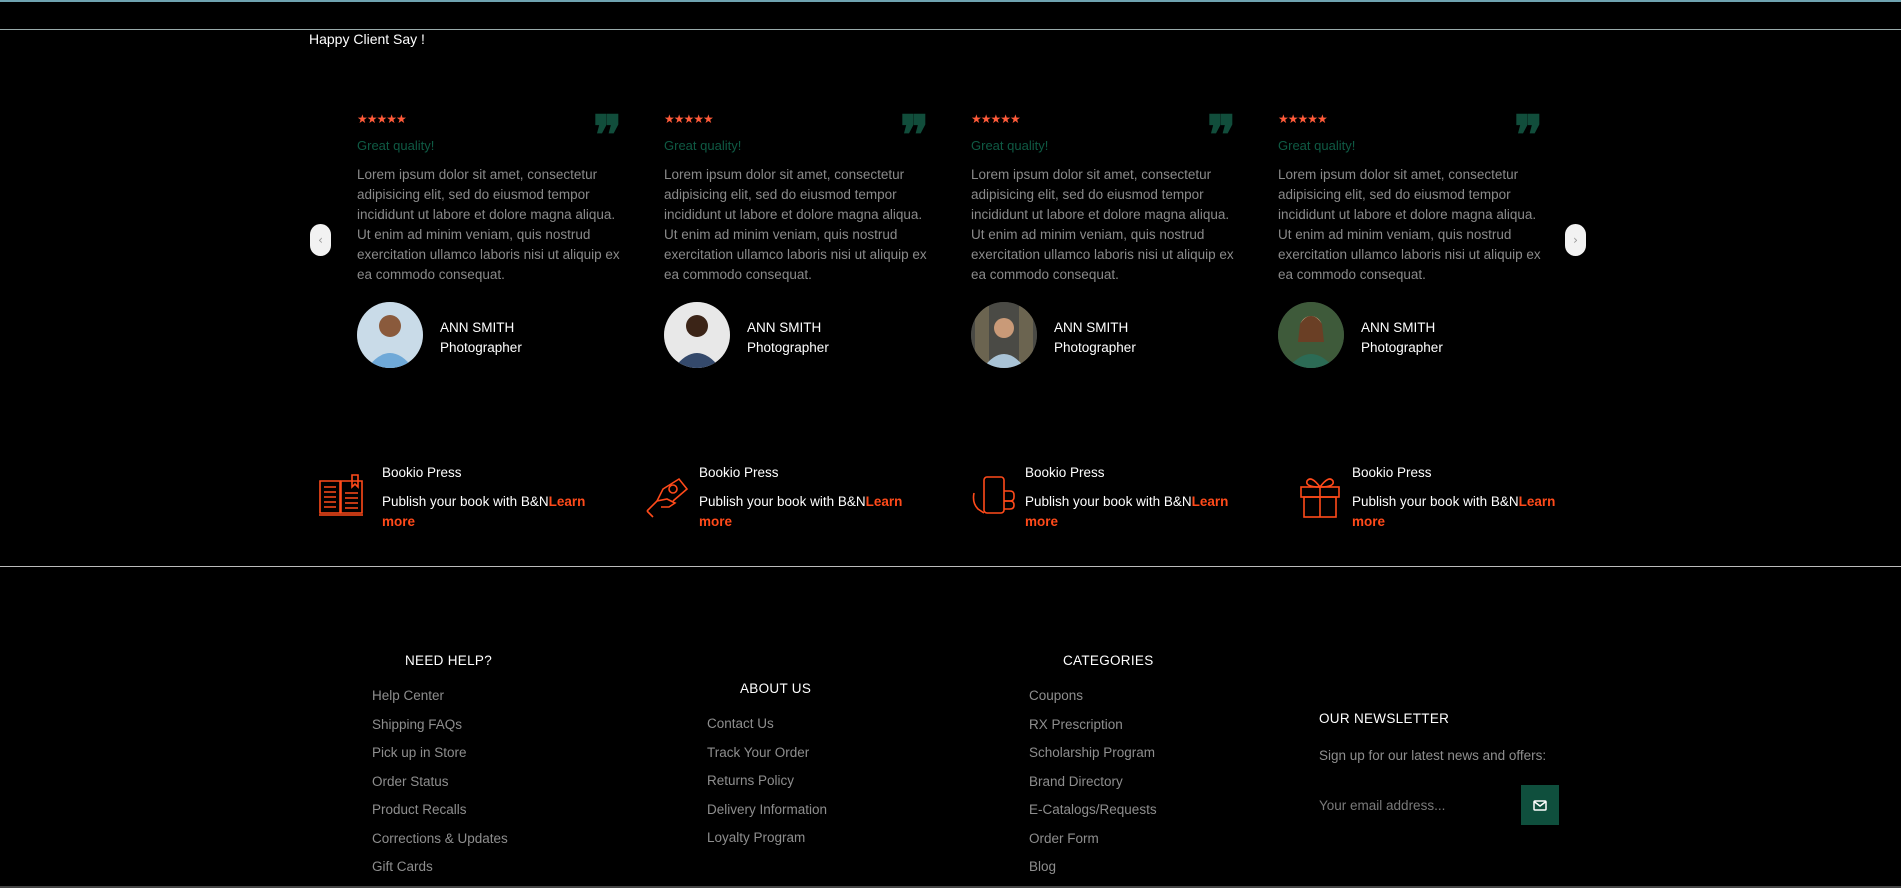  What do you see at coordinates (1093, 809) in the screenshot?
I see `footer-link: E-Catalogs/Requests` at bounding box center [1093, 809].